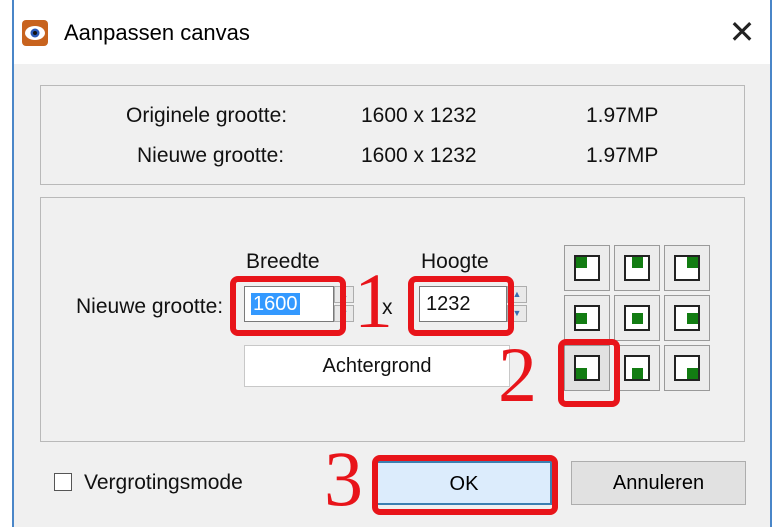  I want to click on anchor-bottom-right, so click(687, 368).